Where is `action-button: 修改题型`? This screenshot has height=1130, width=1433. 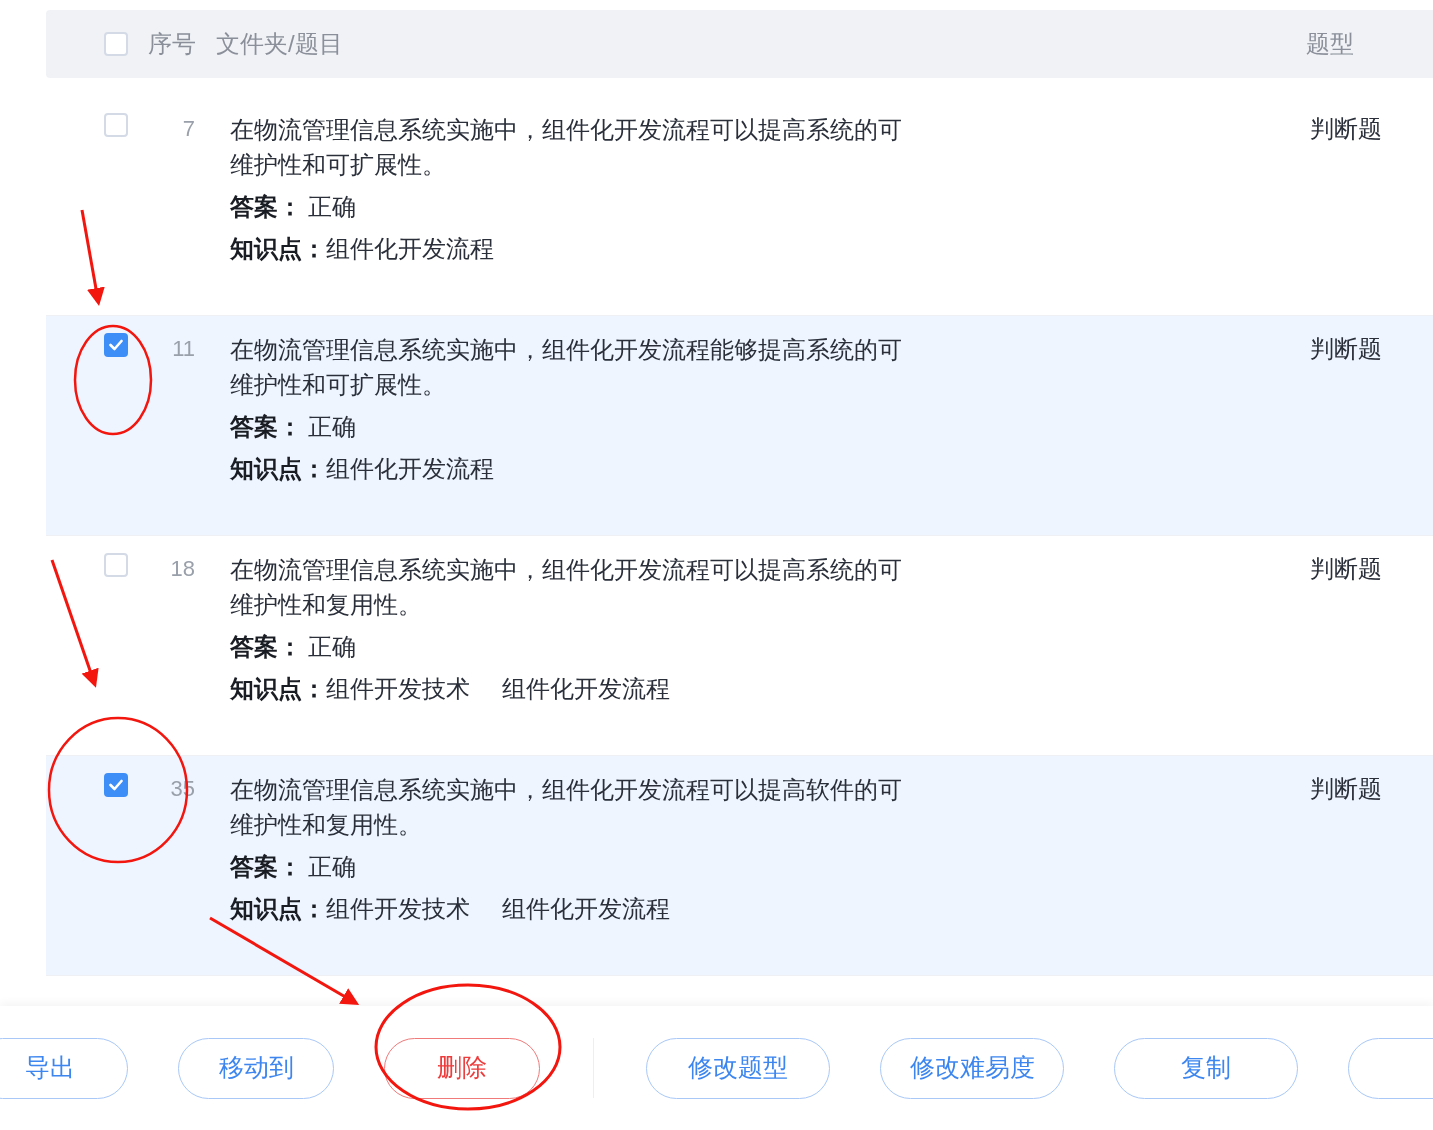 action-button: 修改题型 is located at coordinates (738, 1068).